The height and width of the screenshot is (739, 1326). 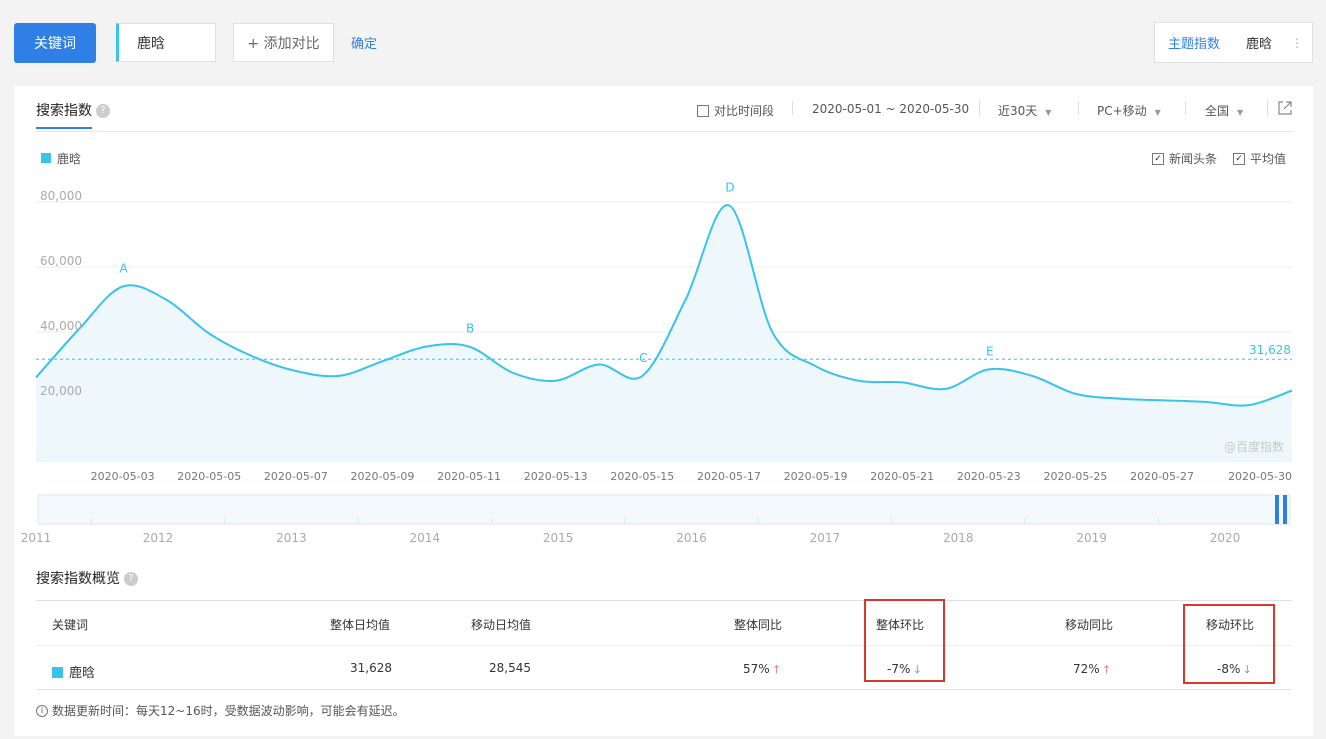 What do you see at coordinates (904, 640) in the screenshot?
I see `highlight-box-overall-mom` at bounding box center [904, 640].